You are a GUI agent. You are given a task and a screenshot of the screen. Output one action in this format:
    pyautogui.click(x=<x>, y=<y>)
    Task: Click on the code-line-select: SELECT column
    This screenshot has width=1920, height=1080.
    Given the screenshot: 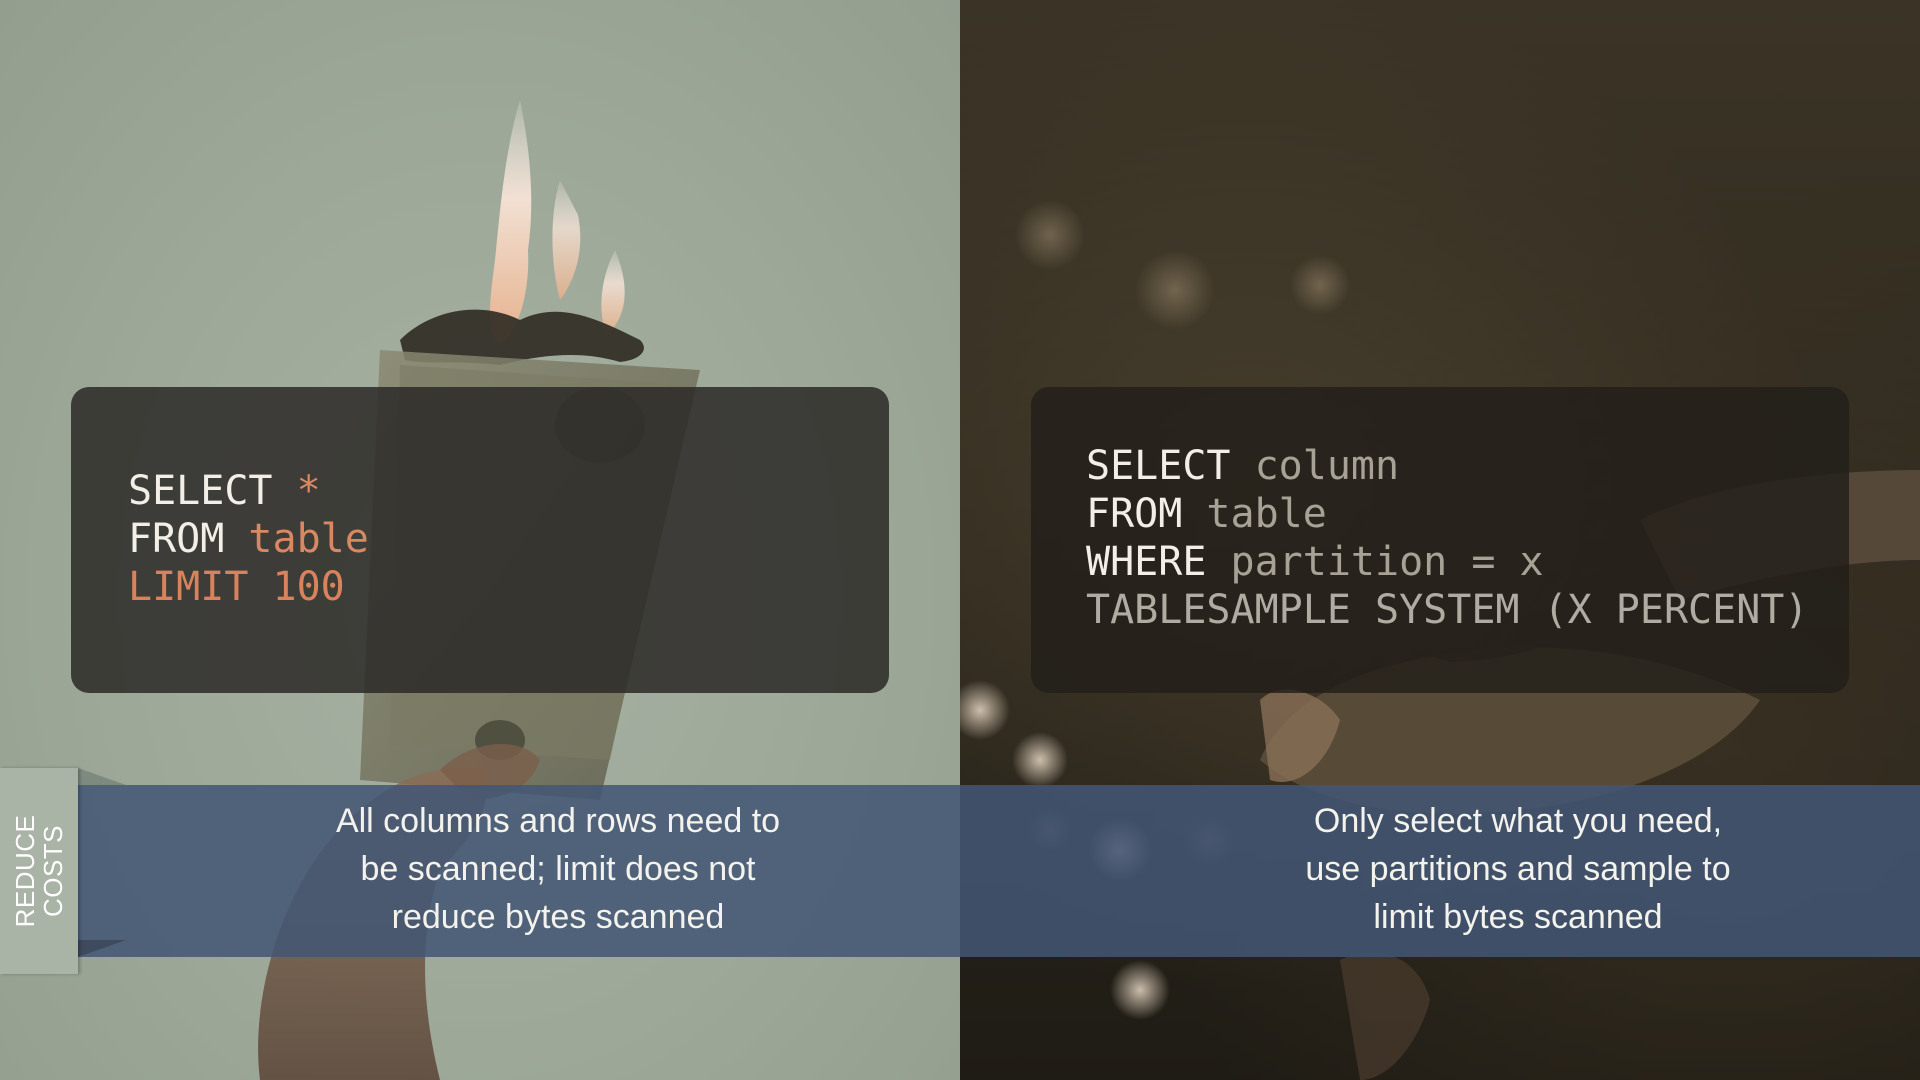 What is the action you would take?
    pyautogui.click(x=1243, y=466)
    